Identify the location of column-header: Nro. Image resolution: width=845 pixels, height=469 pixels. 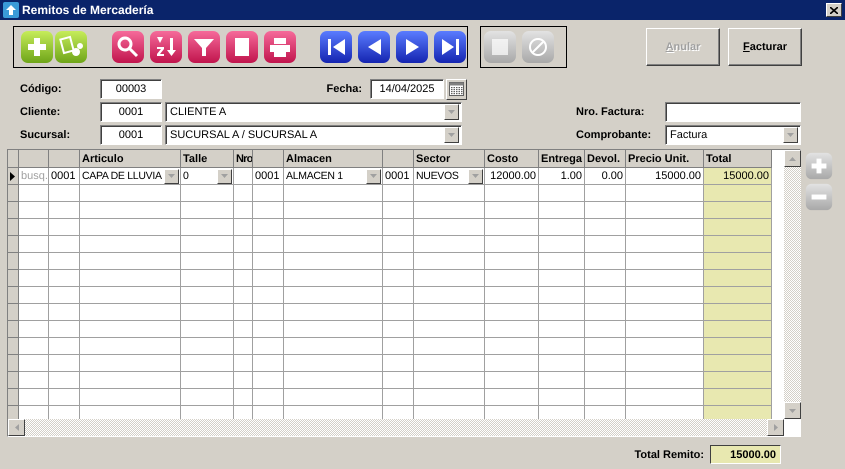
(243, 159).